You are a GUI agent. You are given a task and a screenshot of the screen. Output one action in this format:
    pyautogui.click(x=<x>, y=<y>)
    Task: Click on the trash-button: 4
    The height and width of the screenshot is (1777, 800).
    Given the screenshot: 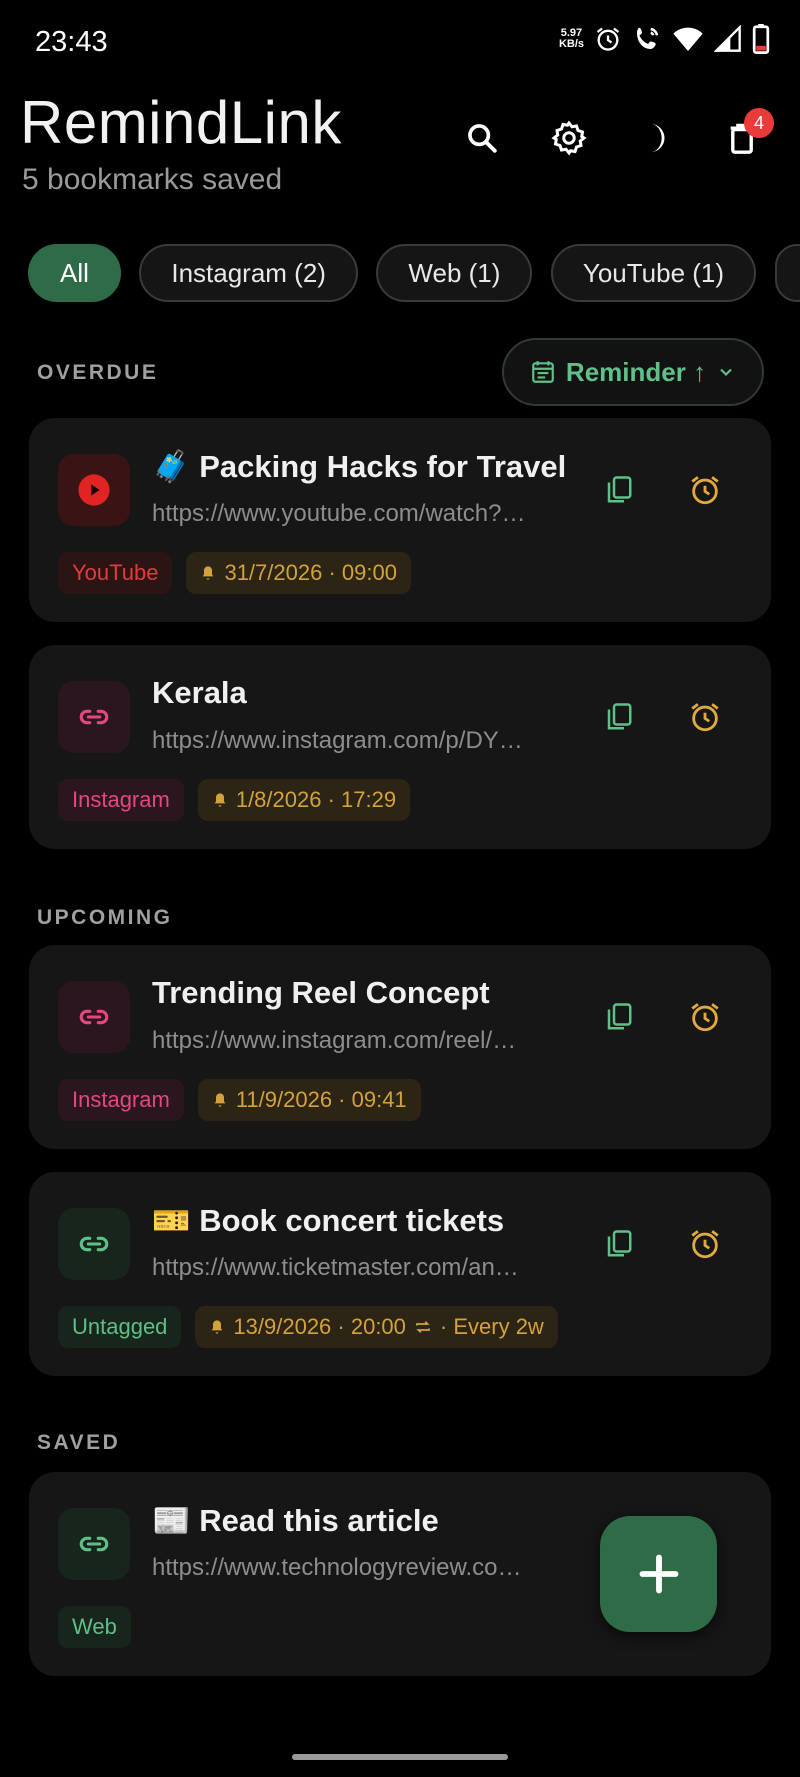 What is the action you would take?
    pyautogui.click(x=745, y=136)
    